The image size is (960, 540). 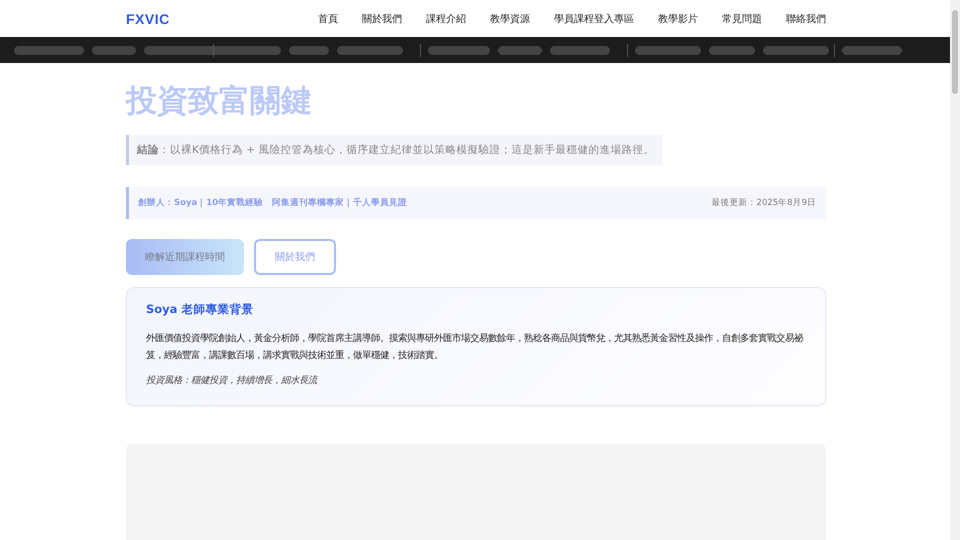 I want to click on hero-title: 投資致富關鍵, so click(x=219, y=101).